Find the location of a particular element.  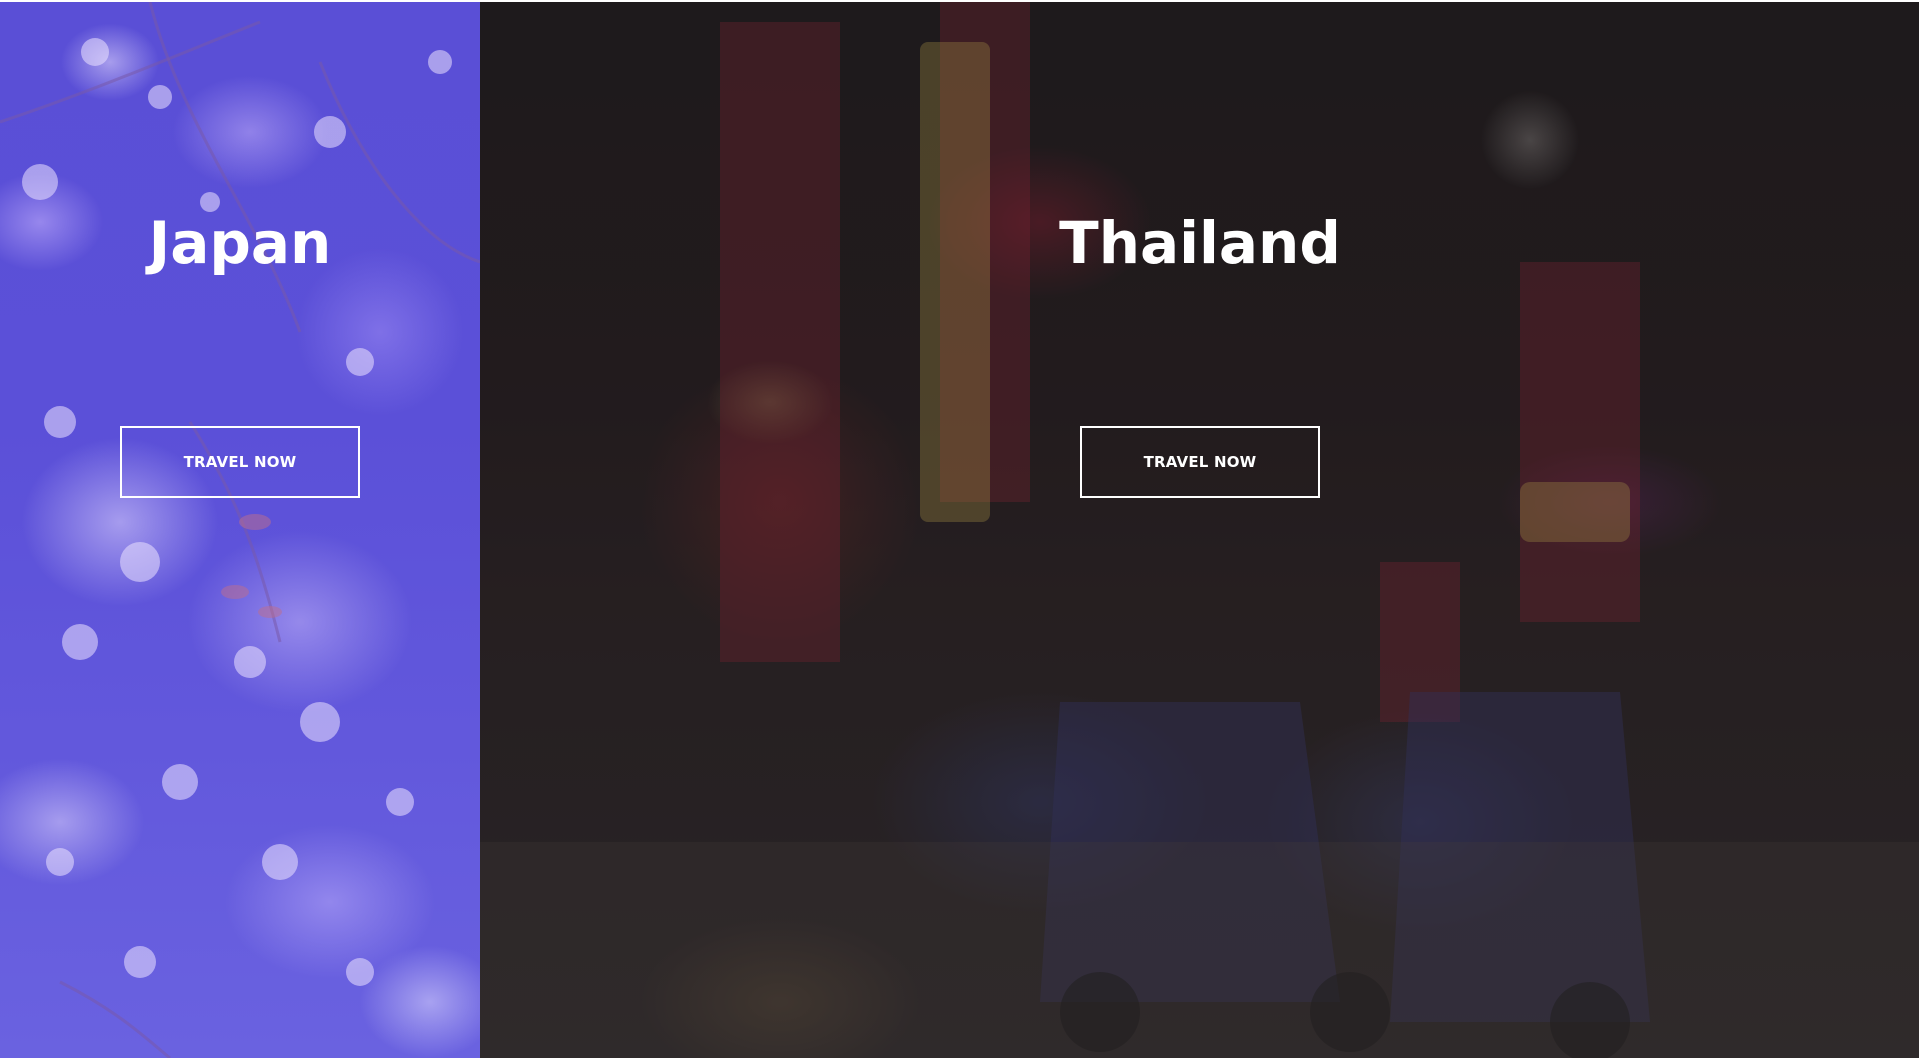

thailand-travel-now-button: TRAVEL NOW is located at coordinates (1200, 462).